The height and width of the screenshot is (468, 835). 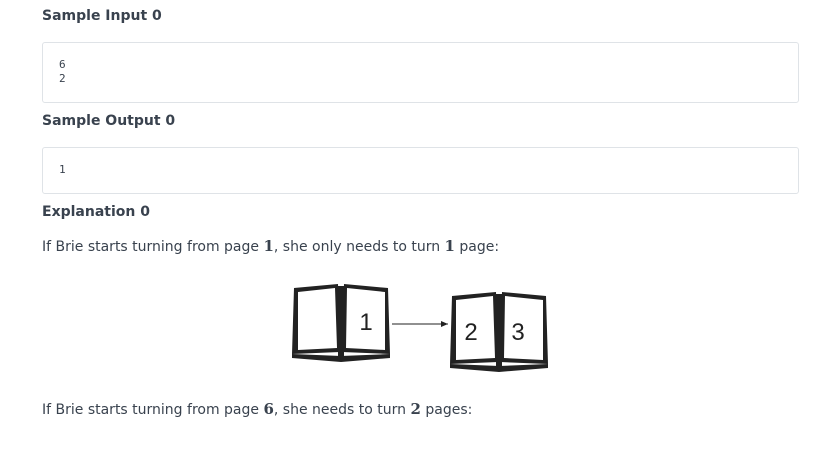 I want to click on para2-text-end: pages:, so click(x=446, y=410).